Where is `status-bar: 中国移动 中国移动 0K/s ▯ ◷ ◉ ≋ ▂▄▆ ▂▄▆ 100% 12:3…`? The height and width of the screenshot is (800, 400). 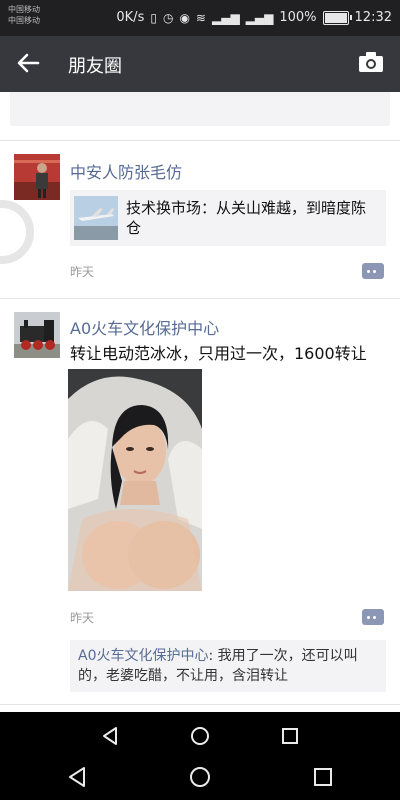
status-bar: 中国移动 中国移动 0K/s ▯ ◷ ◉ ≋ ▂▄▆ ▂▄▆ 100% 12:3… is located at coordinates (200, 18).